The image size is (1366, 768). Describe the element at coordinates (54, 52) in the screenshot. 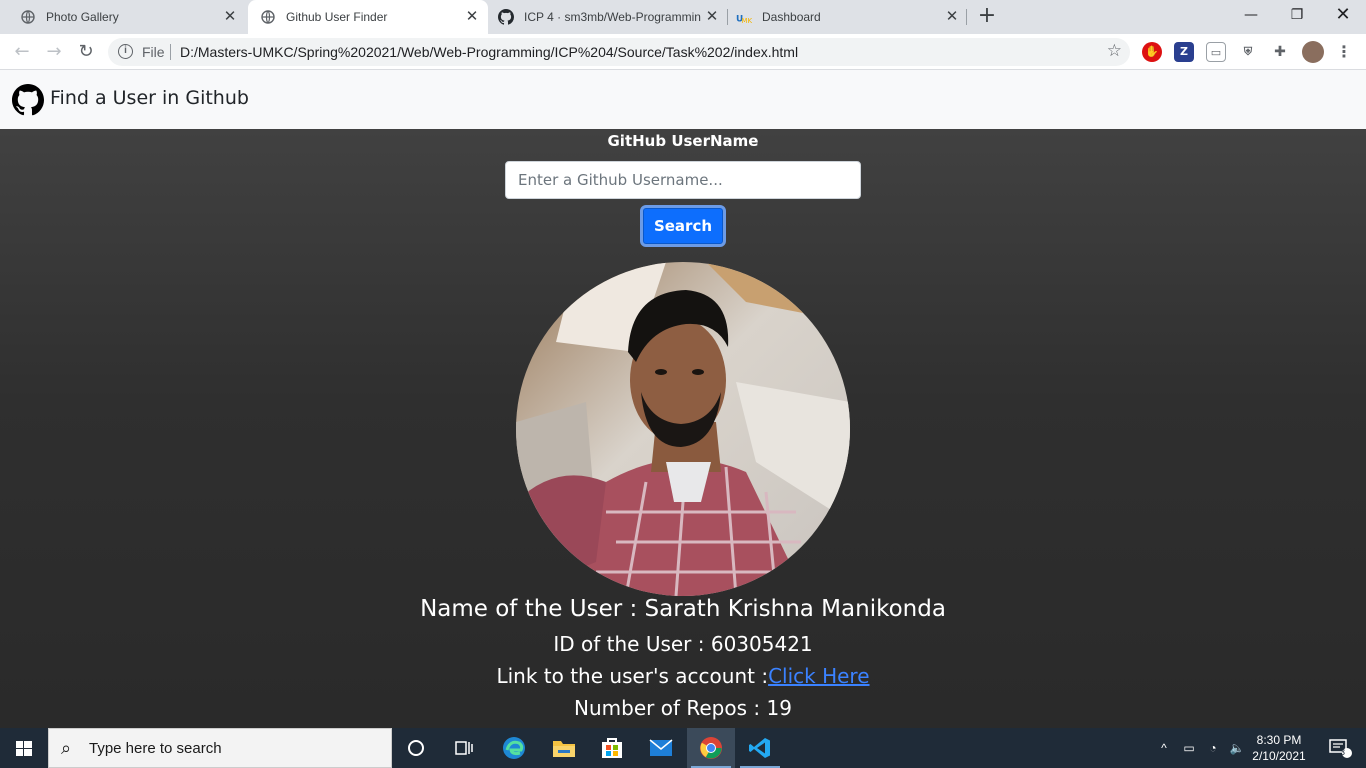

I see `forward-arrow-icon: →` at that location.